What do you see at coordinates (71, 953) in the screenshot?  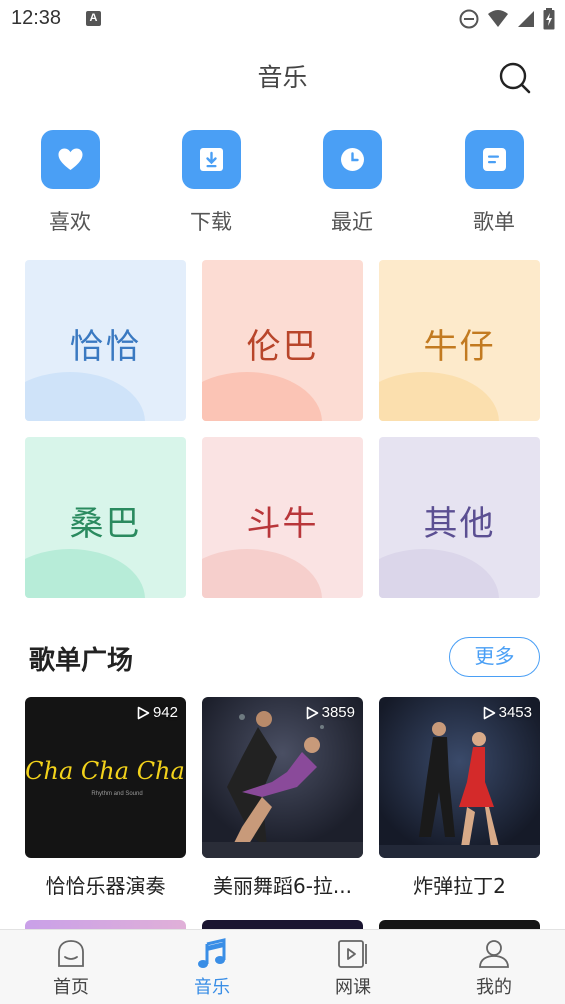 I see `home-icon` at bounding box center [71, 953].